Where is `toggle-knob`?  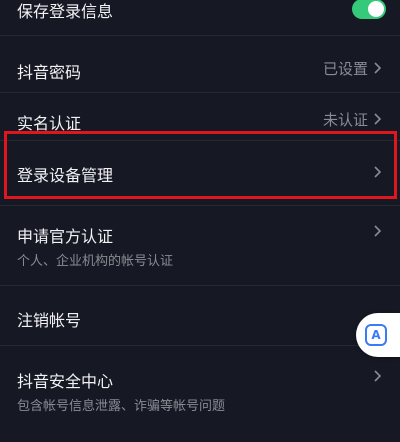
toggle-knob is located at coordinates (376, 9).